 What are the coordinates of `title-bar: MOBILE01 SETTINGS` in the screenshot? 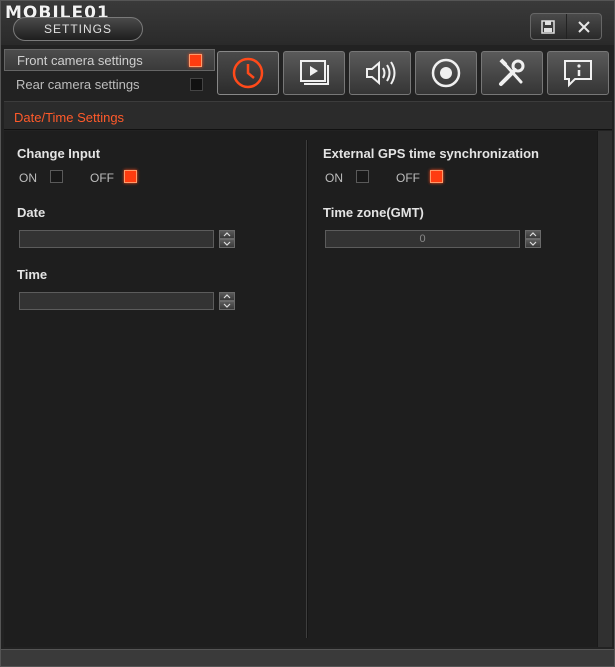 It's located at (307, 23).